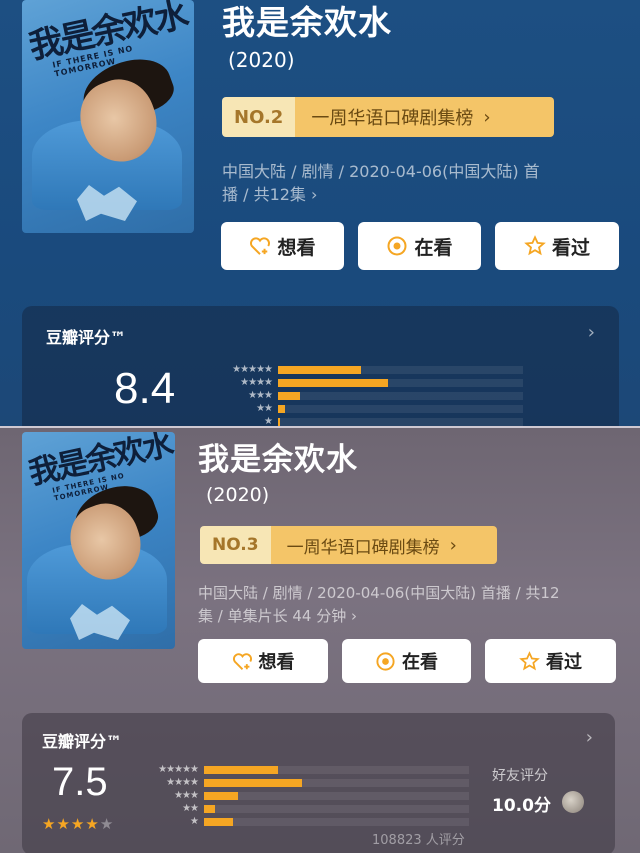 This screenshot has height=853, width=640. What do you see at coordinates (107, 824) in the screenshot?
I see `star-empty-icon: ★` at bounding box center [107, 824].